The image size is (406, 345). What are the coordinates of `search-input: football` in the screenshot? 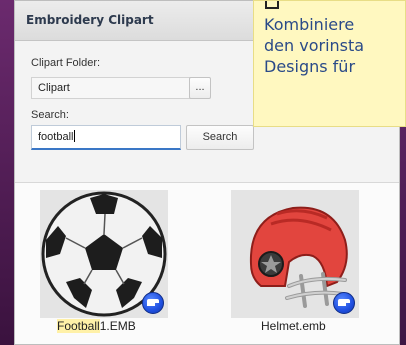 It's located at (106, 137).